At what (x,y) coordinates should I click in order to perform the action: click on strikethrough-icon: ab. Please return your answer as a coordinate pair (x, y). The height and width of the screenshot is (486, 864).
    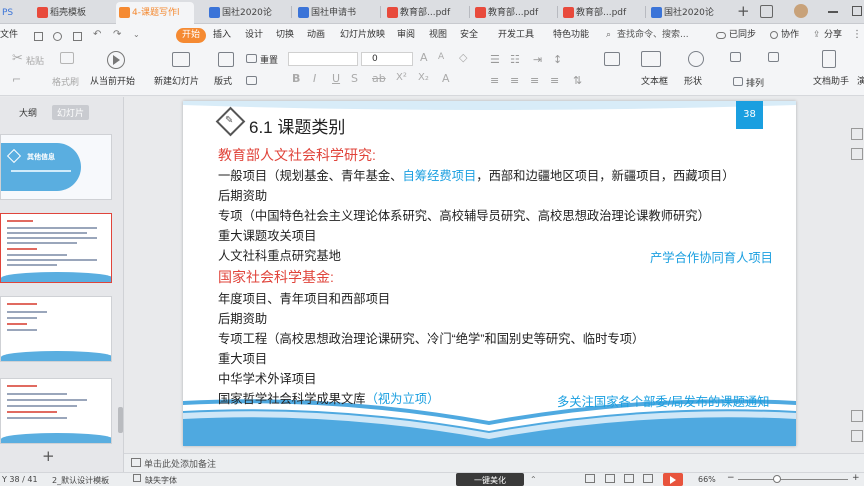
    Looking at the image, I should click on (379, 78).